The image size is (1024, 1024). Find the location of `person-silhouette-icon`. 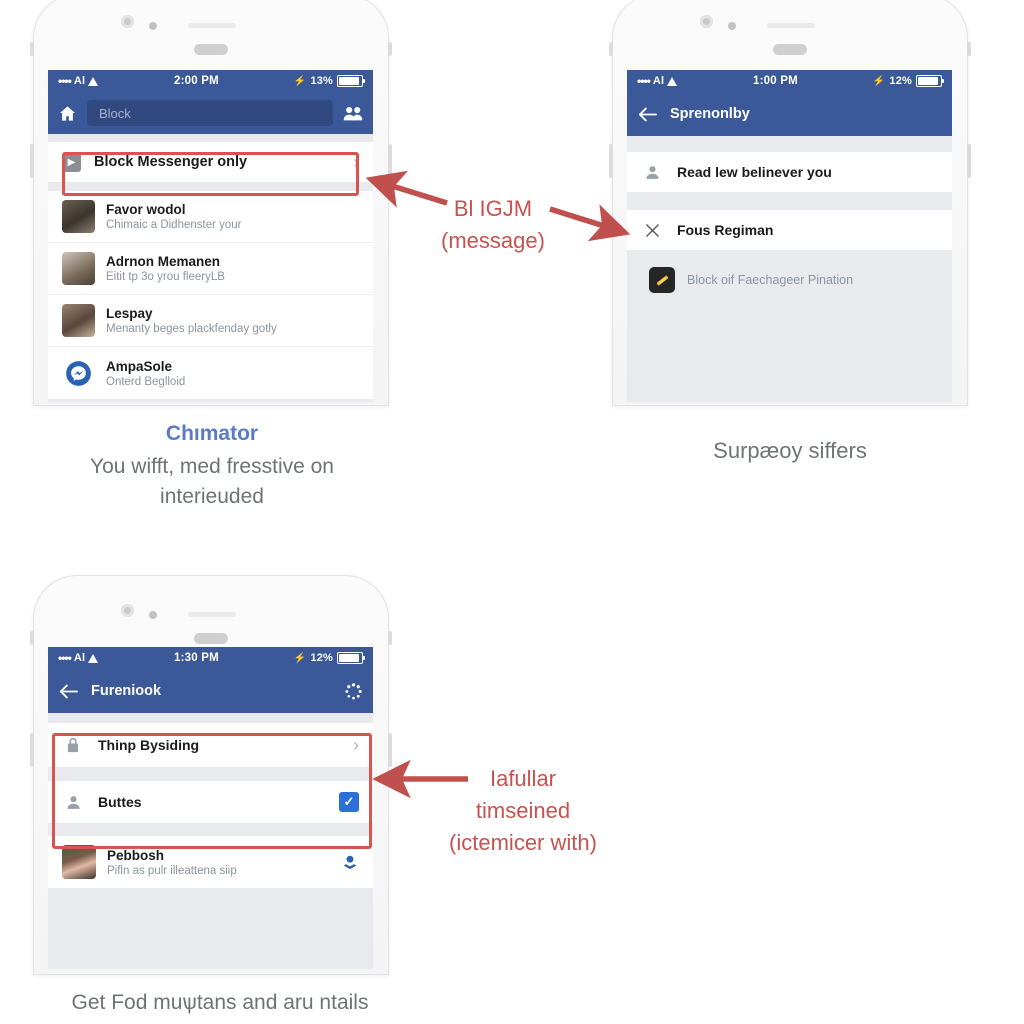

person-silhouette-icon is located at coordinates (652, 172).